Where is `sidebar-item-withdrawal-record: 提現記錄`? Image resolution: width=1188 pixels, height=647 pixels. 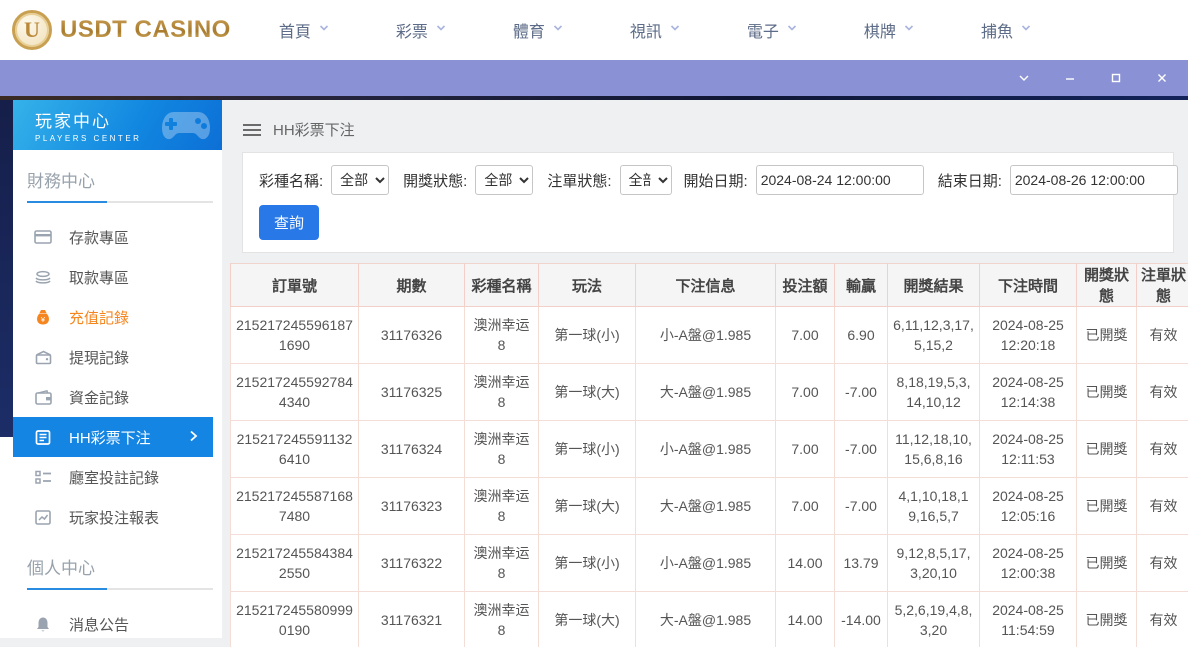 sidebar-item-withdrawal-record: 提現記錄 is located at coordinates (113, 357).